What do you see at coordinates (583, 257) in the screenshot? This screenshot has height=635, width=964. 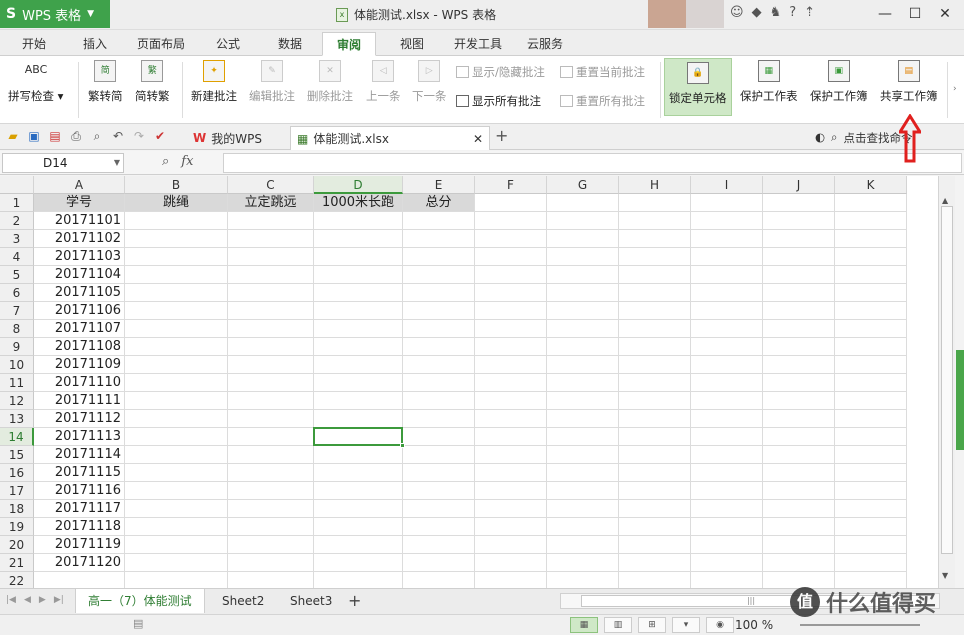 I see `cell-G4` at bounding box center [583, 257].